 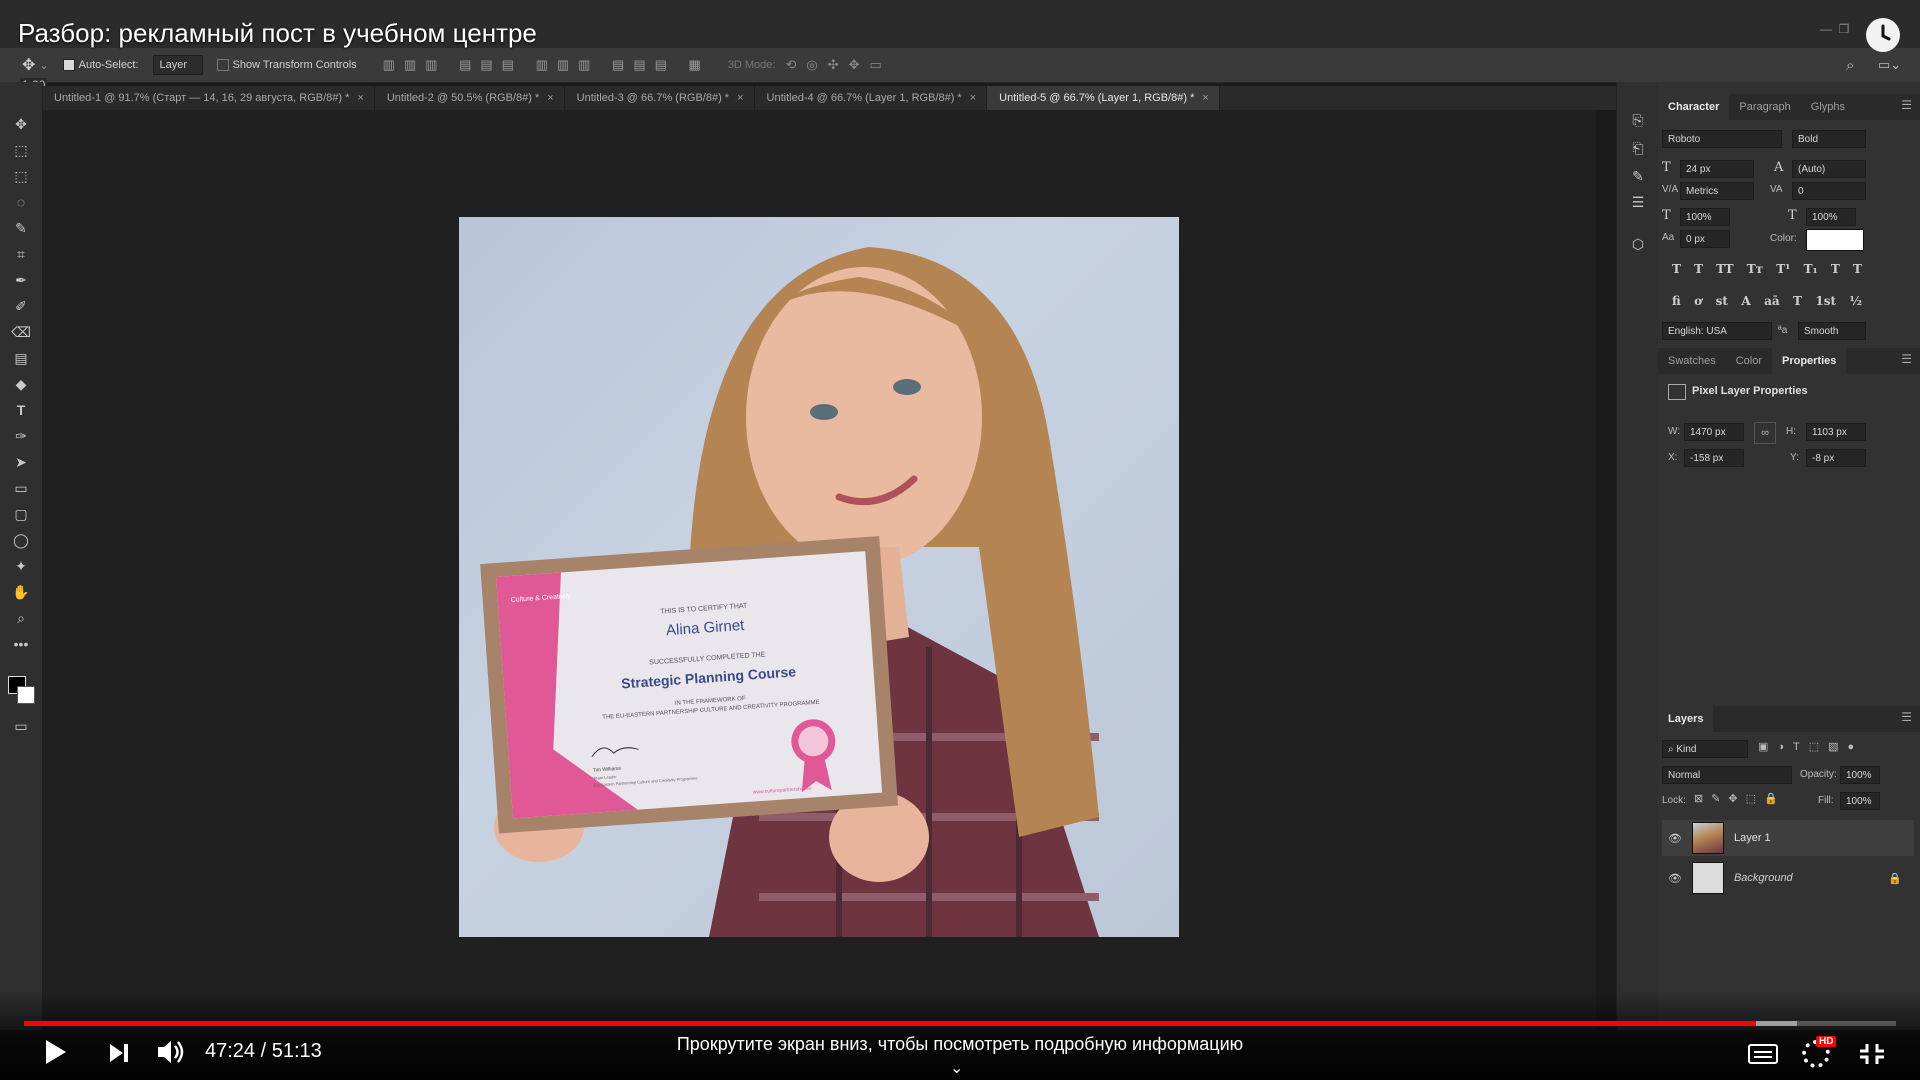 I want to click on text-color-swatch, so click(x=1835, y=240).